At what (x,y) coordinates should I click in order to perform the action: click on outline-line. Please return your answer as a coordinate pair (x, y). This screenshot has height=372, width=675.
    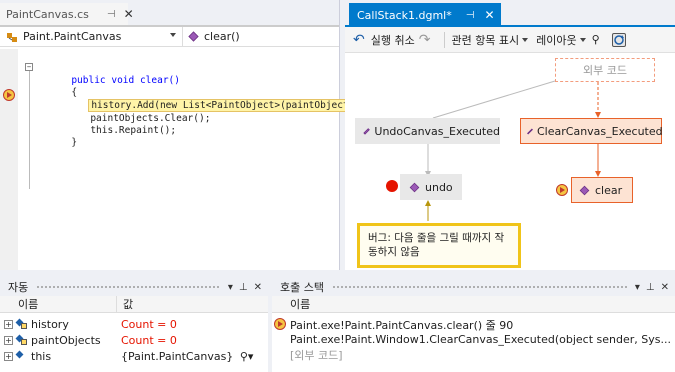
    Looking at the image, I should click on (29, 130).